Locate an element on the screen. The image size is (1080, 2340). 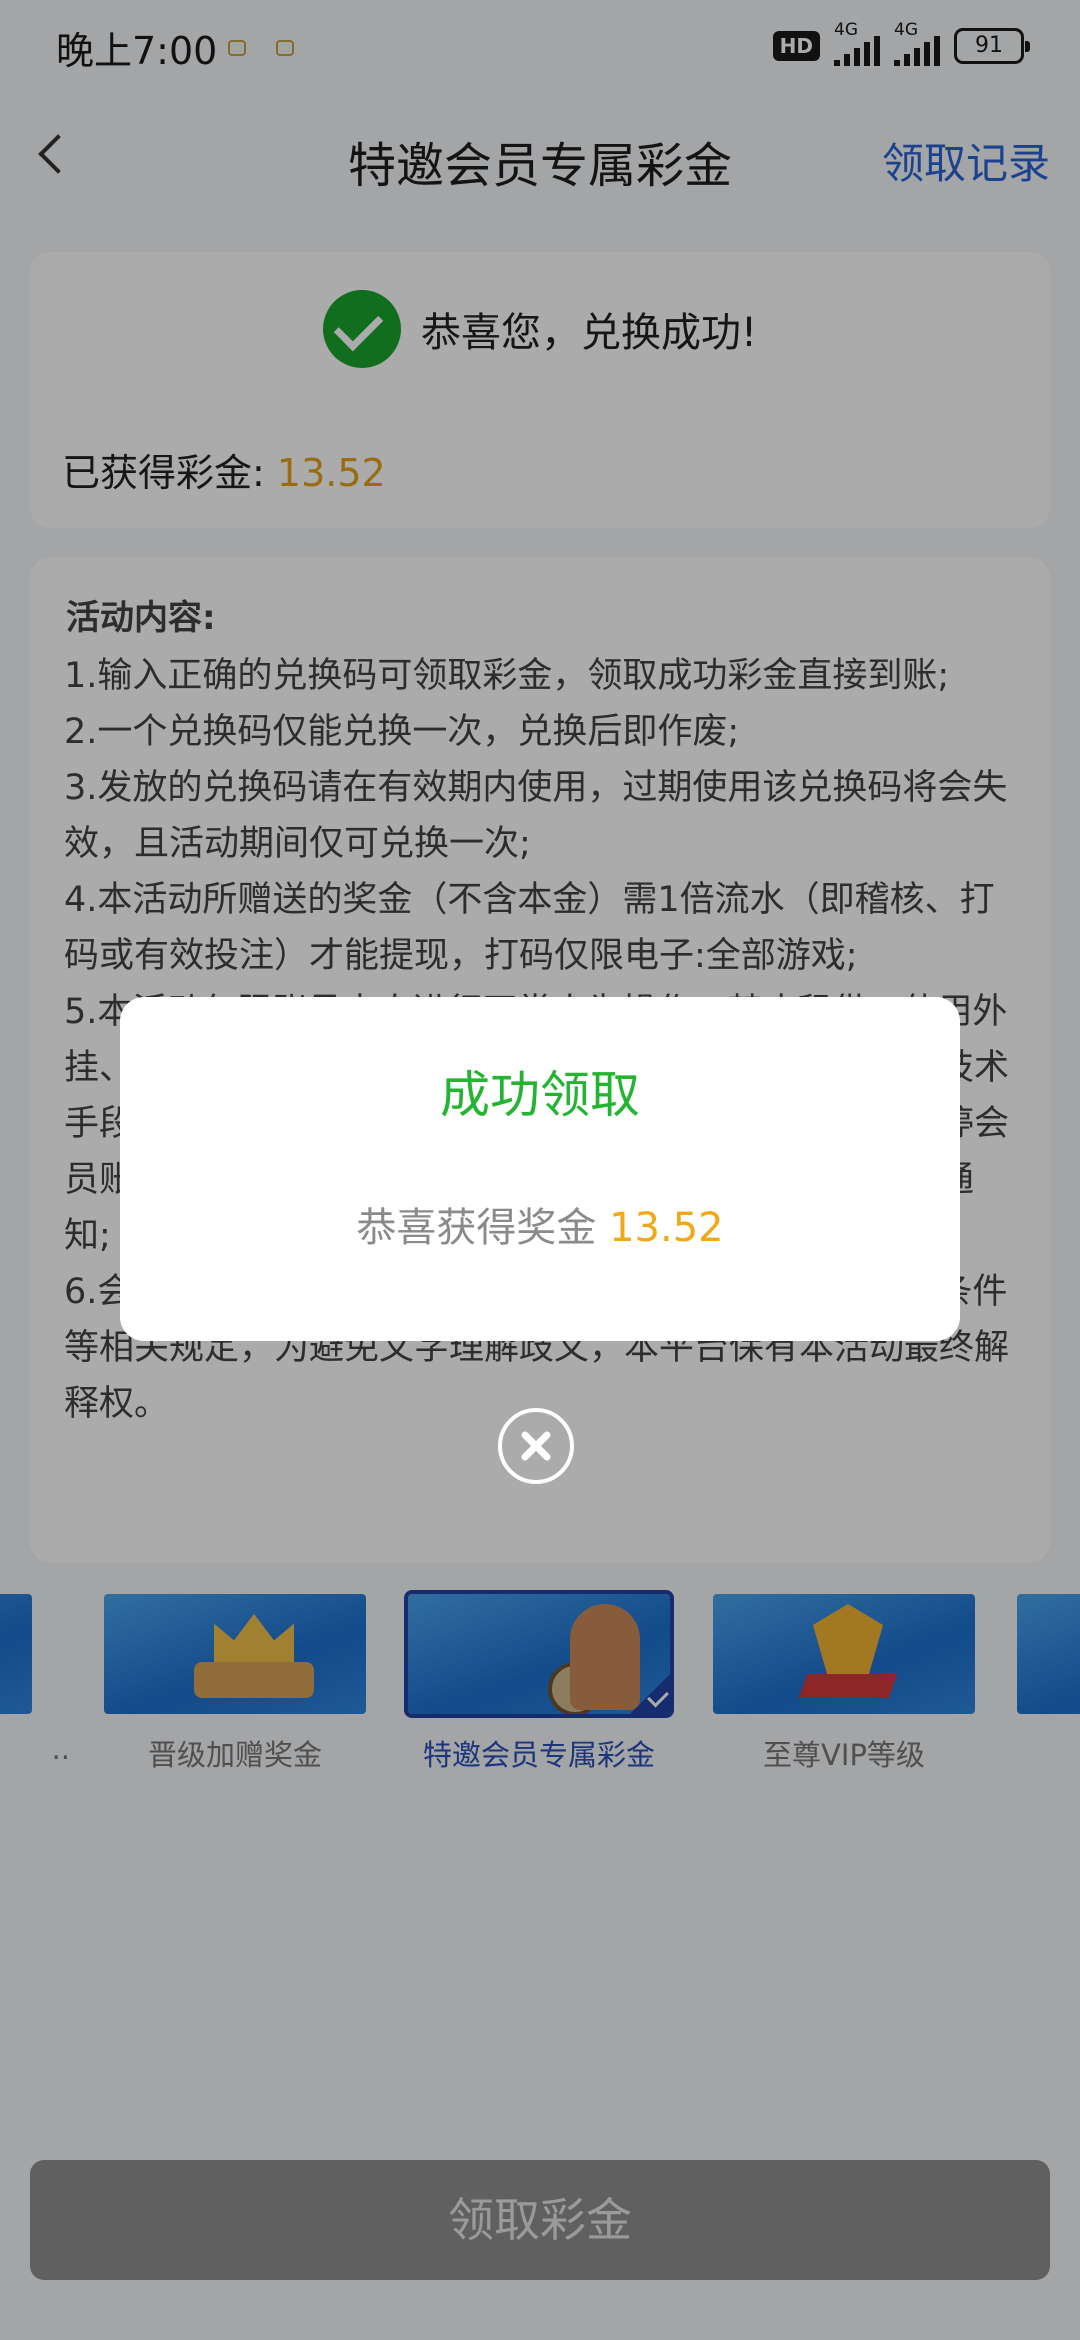
close-icon is located at coordinates (536, 1446).